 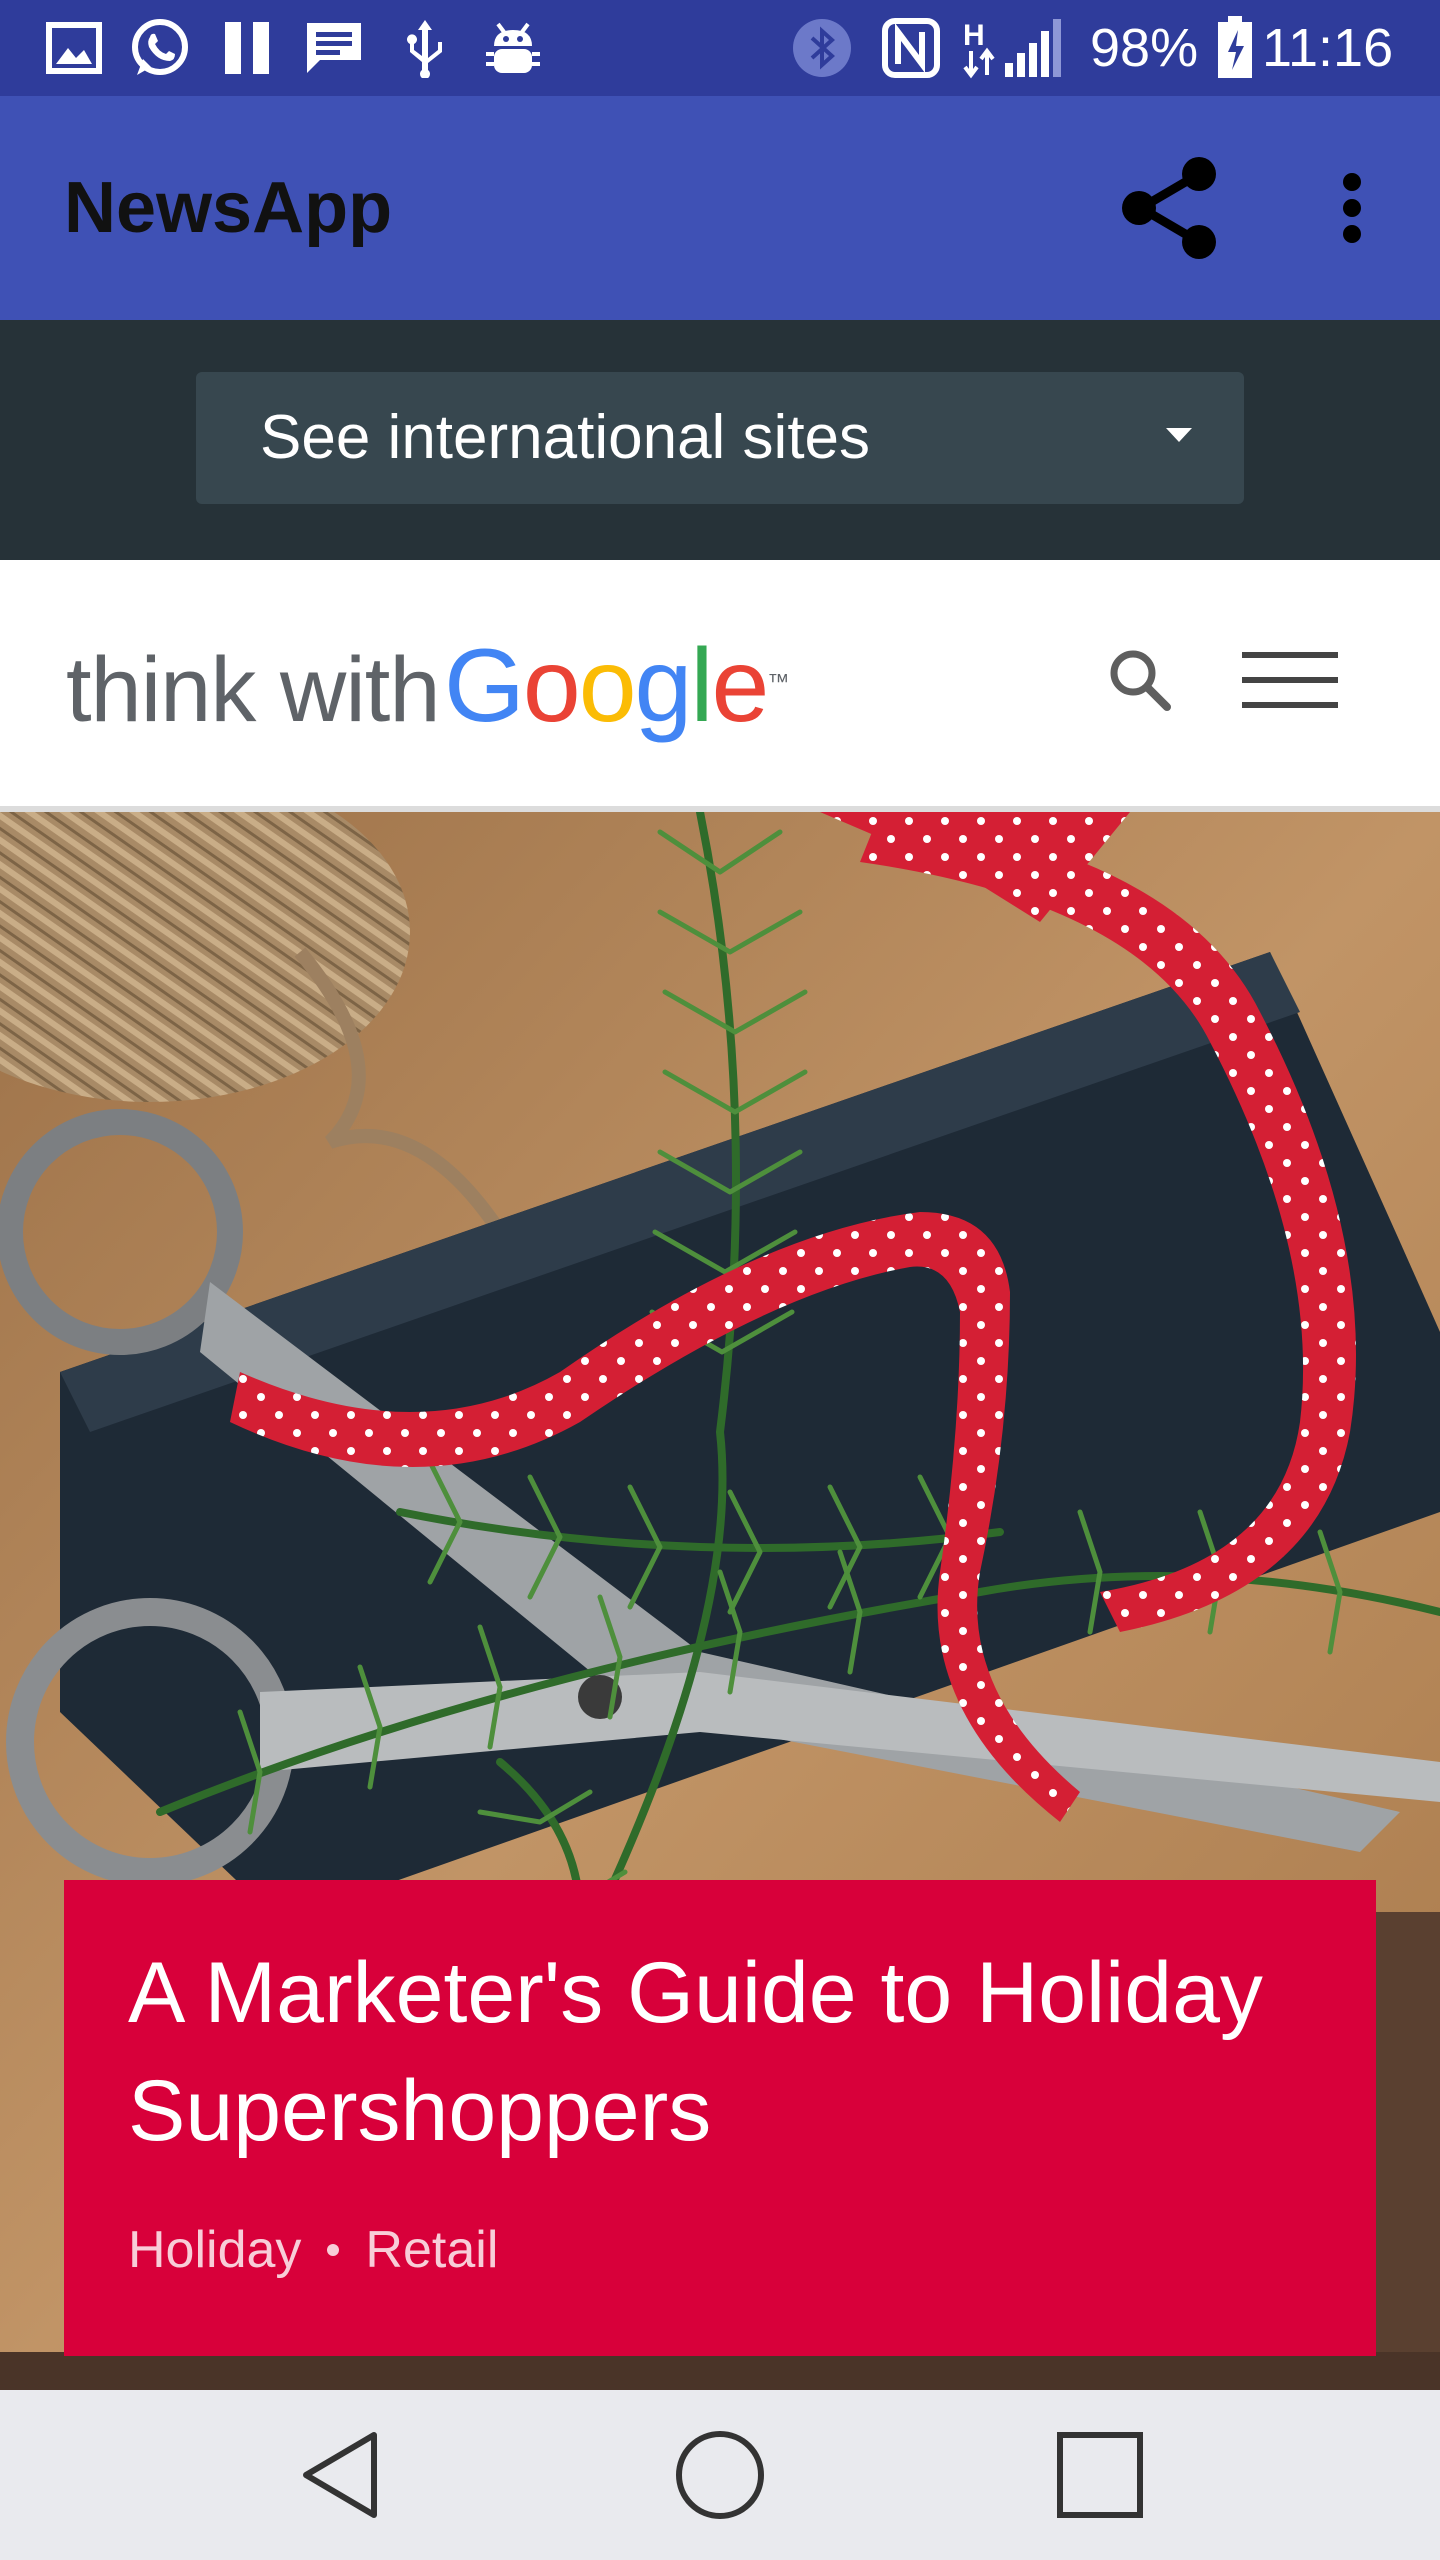 I want to click on battery-percent: 98%, so click(x=1144, y=48).